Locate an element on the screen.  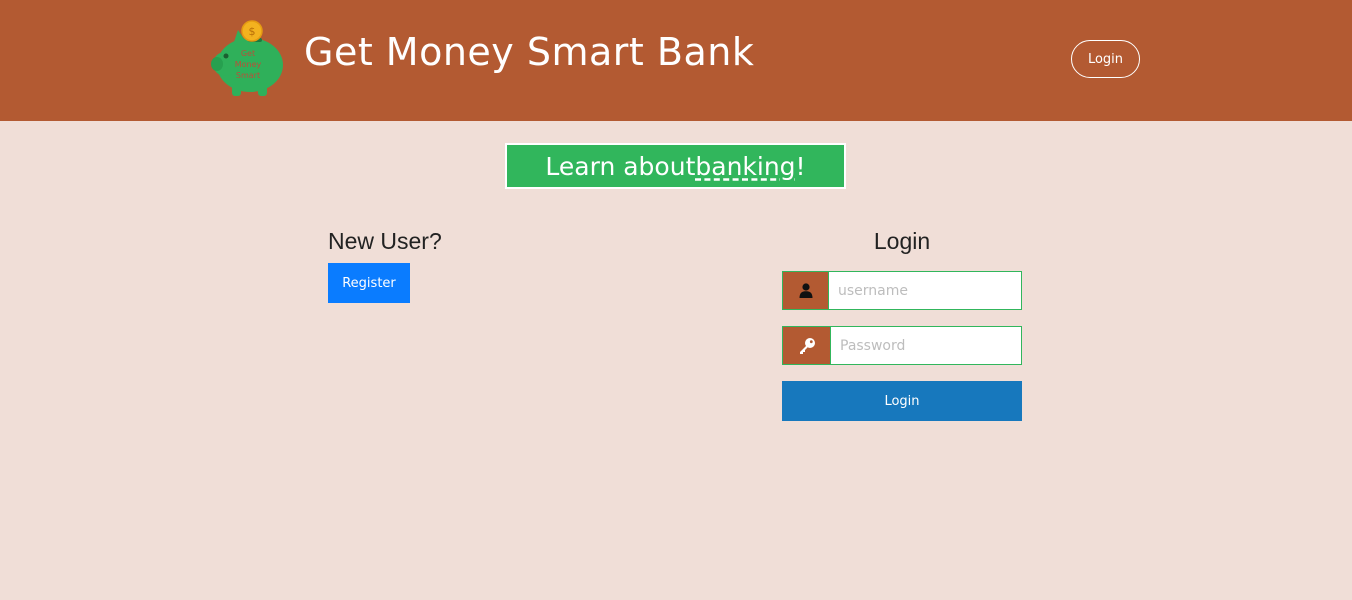
piggy-bank-icon: $ is located at coordinates (247, 58).